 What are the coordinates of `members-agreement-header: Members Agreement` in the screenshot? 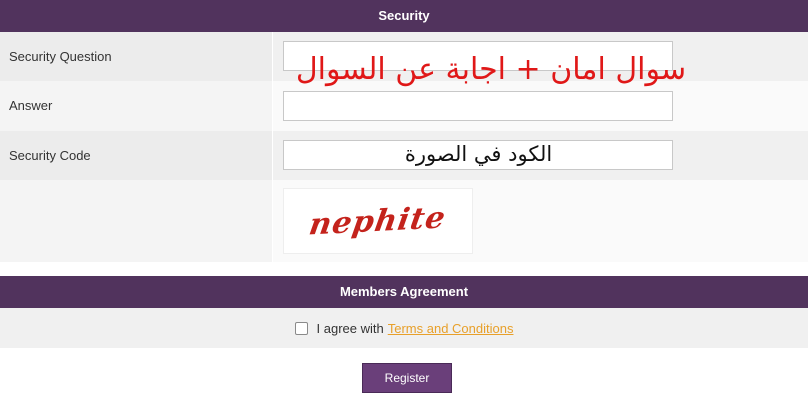 It's located at (404, 292).